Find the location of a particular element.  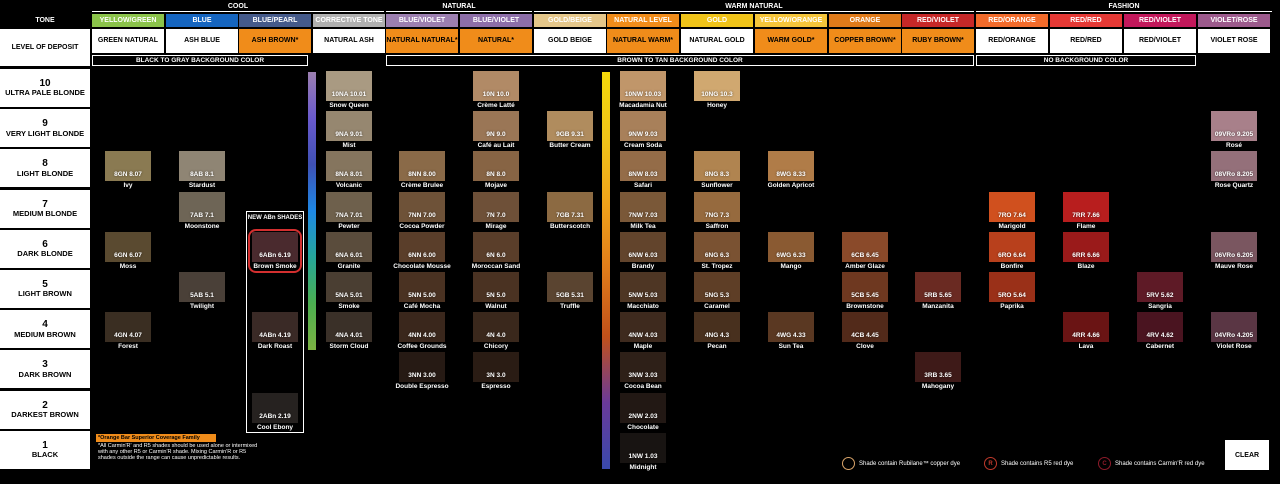

swatch: 4WG 4.33 Sun Tea is located at coordinates (791, 332).